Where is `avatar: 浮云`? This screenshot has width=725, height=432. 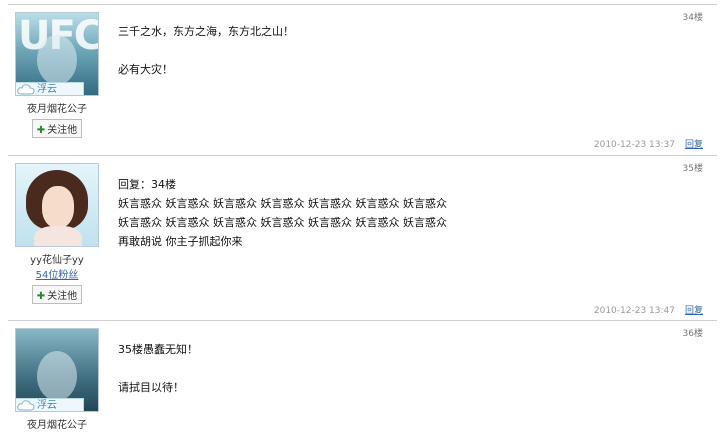
avatar: 浮云 is located at coordinates (57, 370).